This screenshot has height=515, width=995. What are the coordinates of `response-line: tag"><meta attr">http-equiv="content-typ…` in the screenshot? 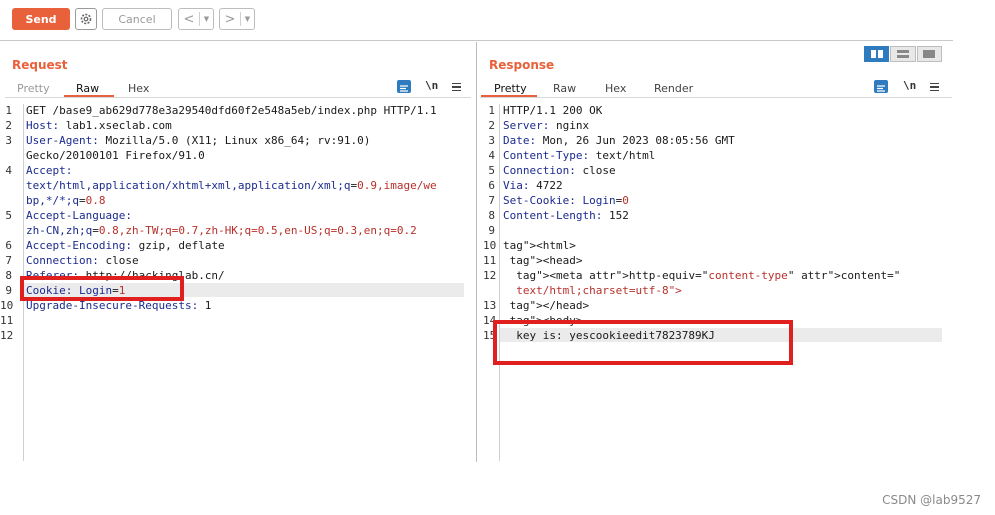 It's located at (701, 275).